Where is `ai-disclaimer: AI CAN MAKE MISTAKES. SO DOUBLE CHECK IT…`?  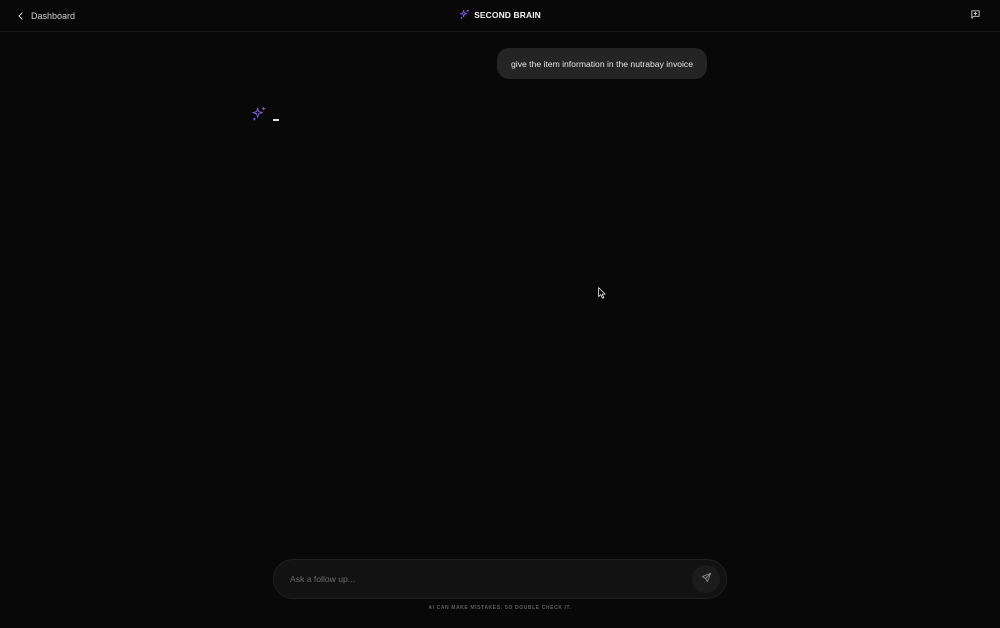
ai-disclaimer: AI CAN MAKE MISTAKES. SO DOUBLE CHECK IT… is located at coordinates (500, 608).